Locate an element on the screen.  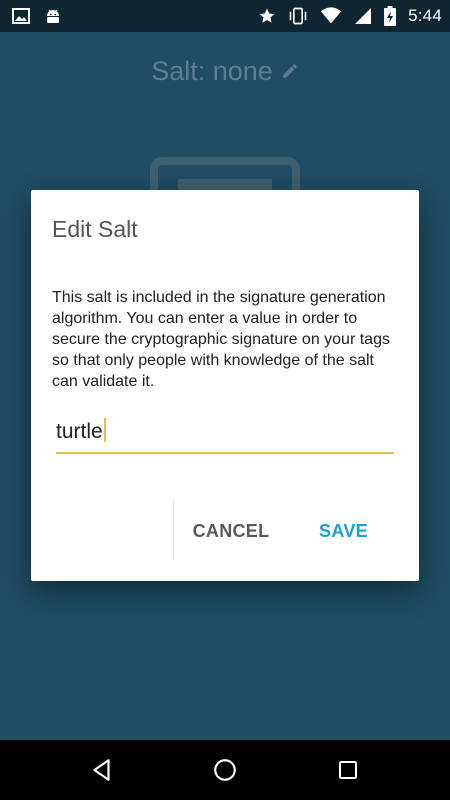
home-icon is located at coordinates (225, 770).